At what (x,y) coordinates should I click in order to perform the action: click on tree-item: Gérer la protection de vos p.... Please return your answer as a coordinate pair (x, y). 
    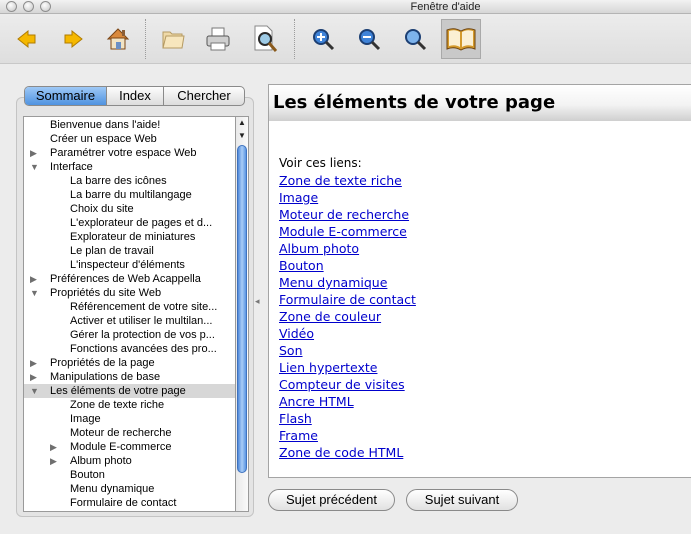
    Looking at the image, I should click on (129, 335).